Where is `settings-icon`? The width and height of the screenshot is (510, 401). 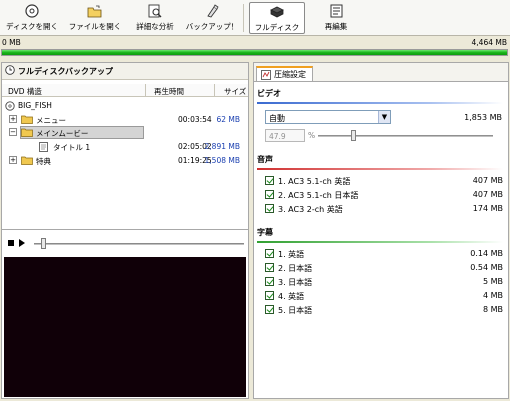 settings-icon is located at coordinates (266, 74).